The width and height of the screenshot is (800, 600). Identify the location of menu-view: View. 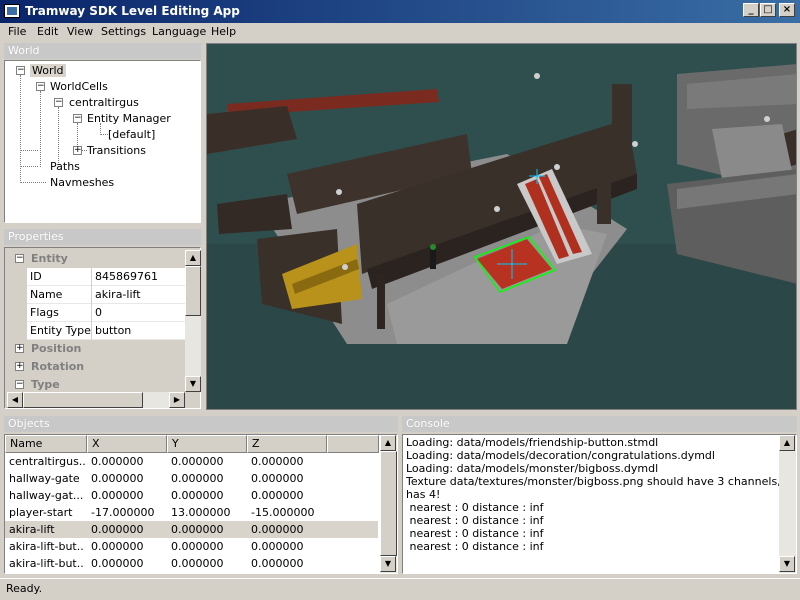
(80, 31).